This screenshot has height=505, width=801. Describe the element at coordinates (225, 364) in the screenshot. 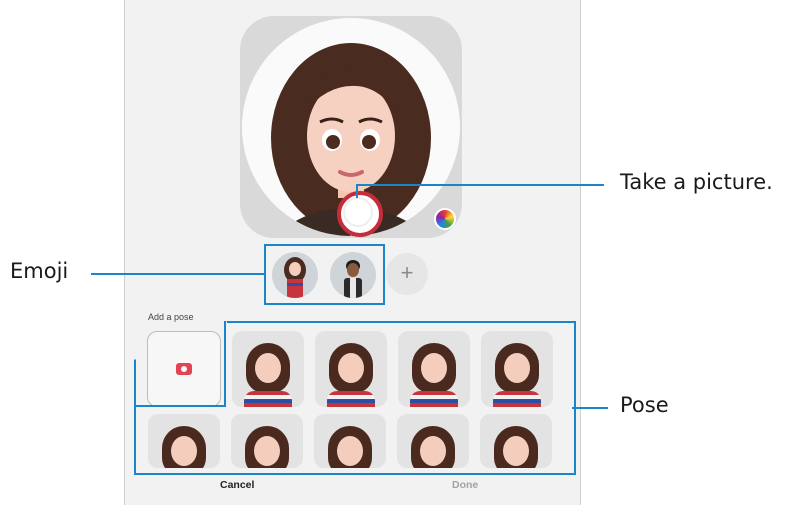

I see `pose-frame-step-v` at that location.